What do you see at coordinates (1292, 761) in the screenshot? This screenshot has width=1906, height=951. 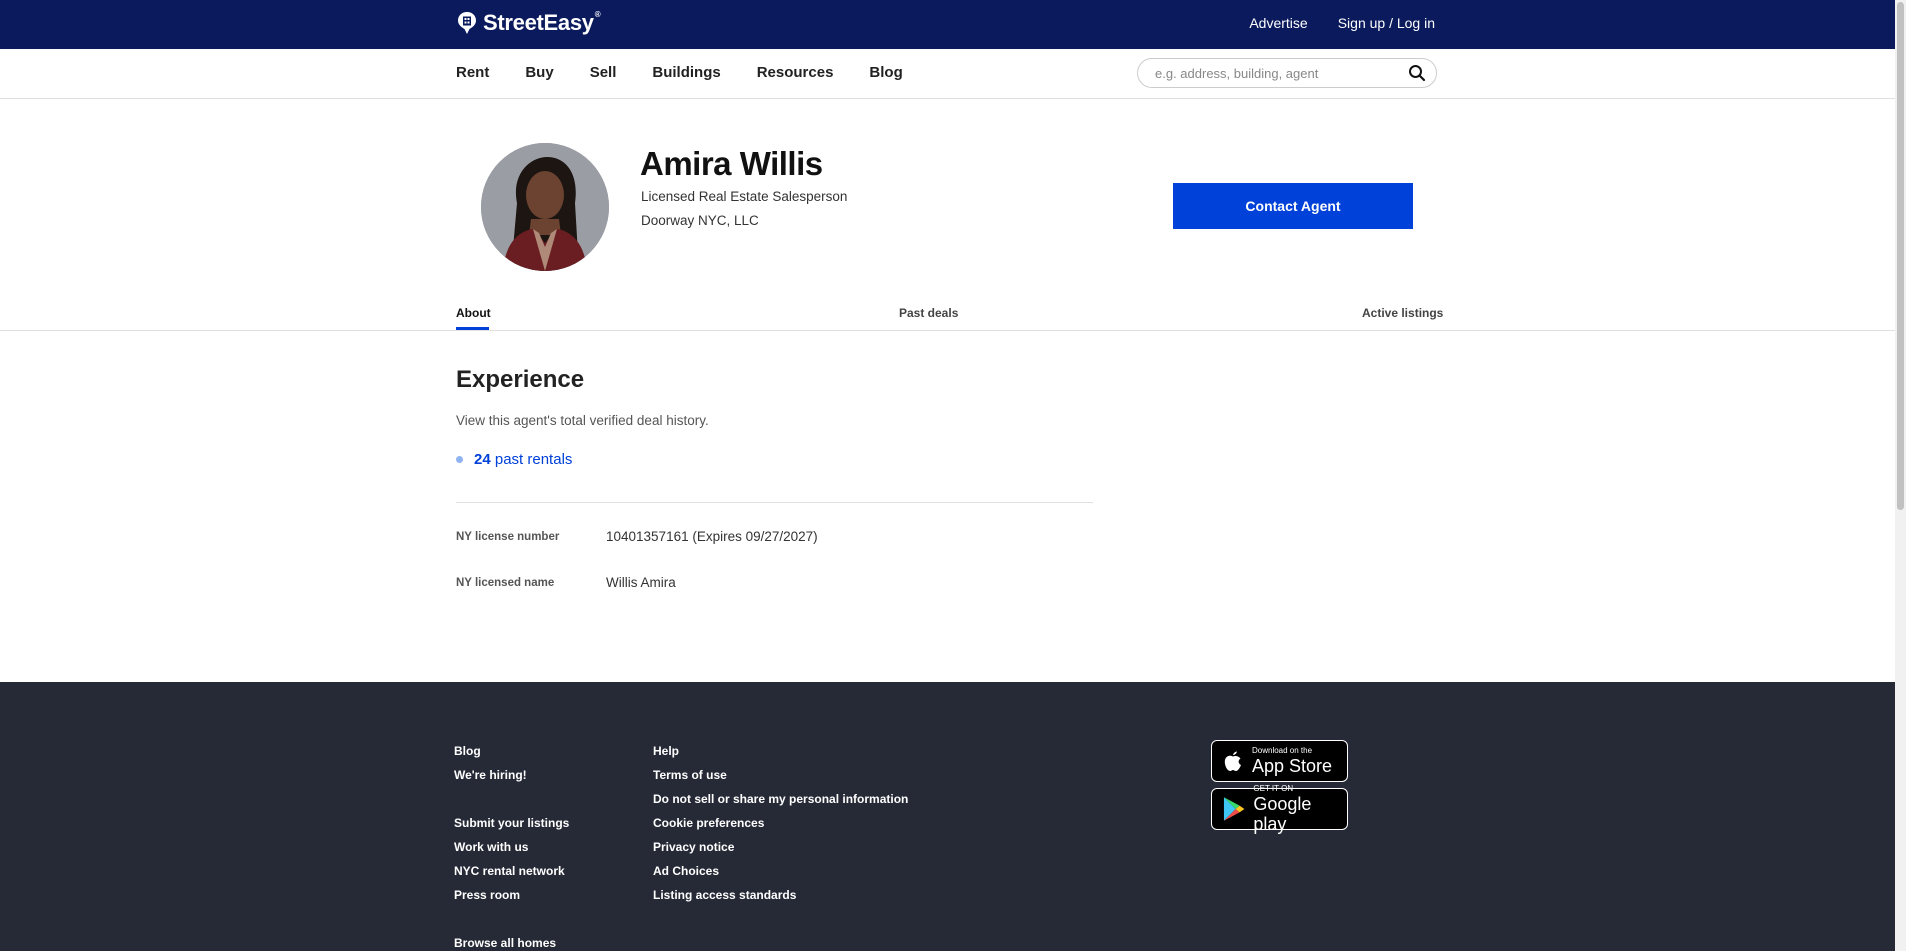 I see `app-store-text: Download on the App Store` at bounding box center [1292, 761].